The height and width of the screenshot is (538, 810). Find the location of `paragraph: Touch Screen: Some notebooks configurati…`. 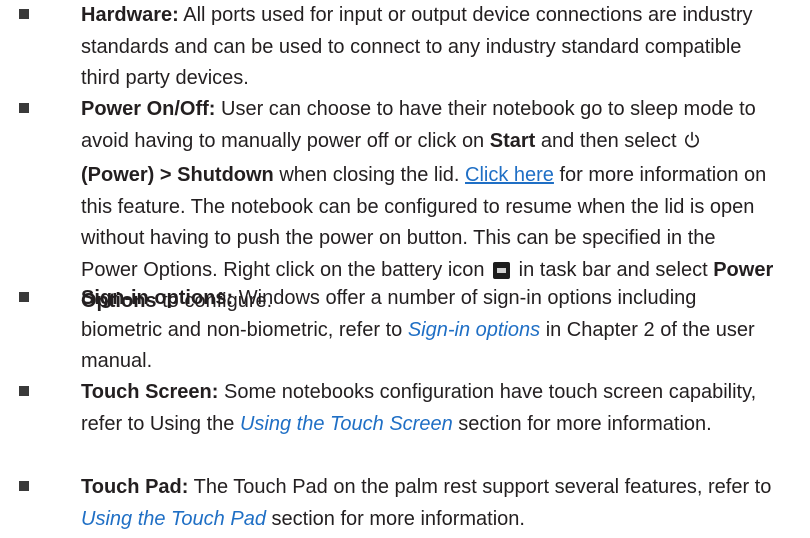

paragraph: Touch Screen: Some notebooks configurati… is located at coordinates (427, 408).